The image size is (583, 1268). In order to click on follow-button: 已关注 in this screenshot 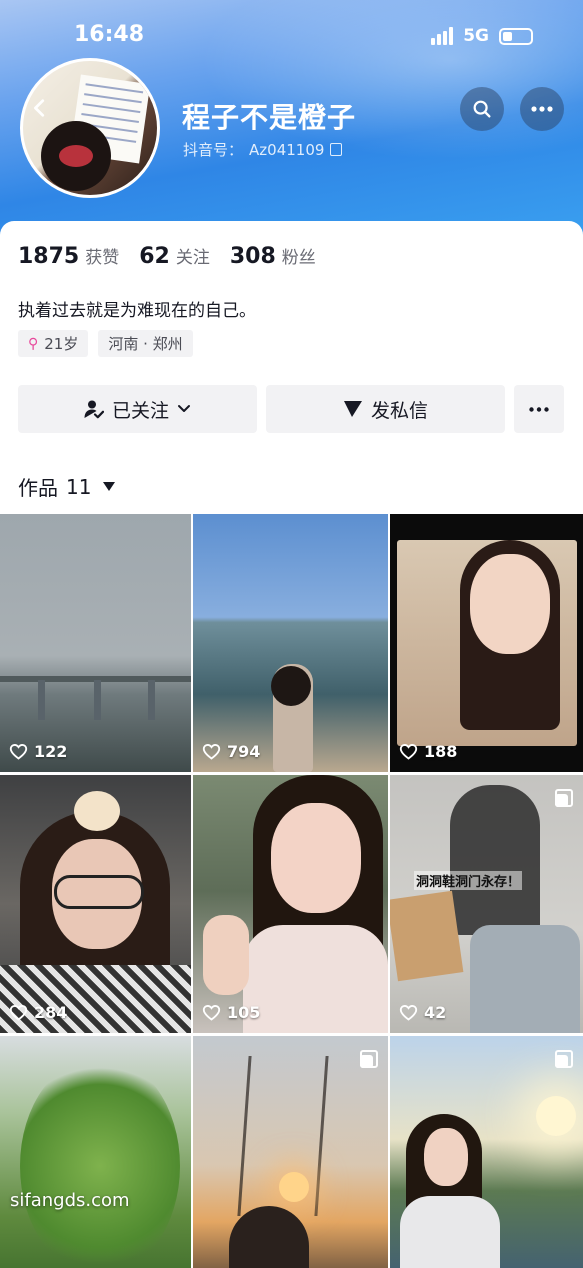, I will do `click(137, 409)`.